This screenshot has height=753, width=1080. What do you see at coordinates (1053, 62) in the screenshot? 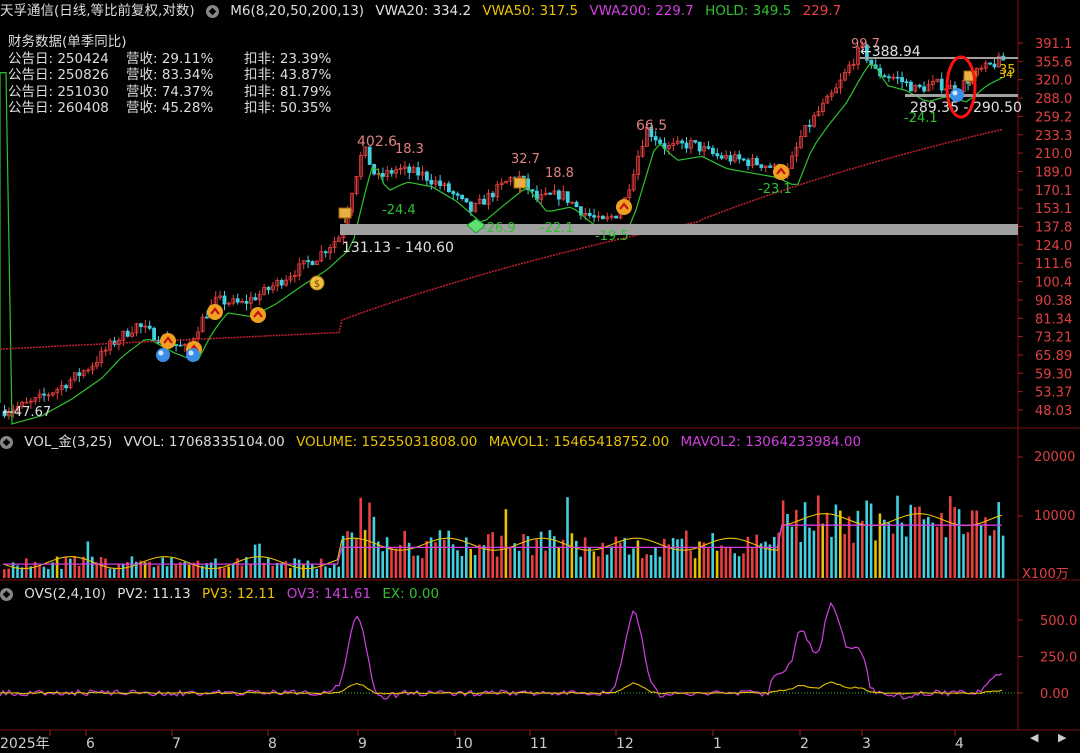
I see `price-axis-label: 355.6` at bounding box center [1053, 62].